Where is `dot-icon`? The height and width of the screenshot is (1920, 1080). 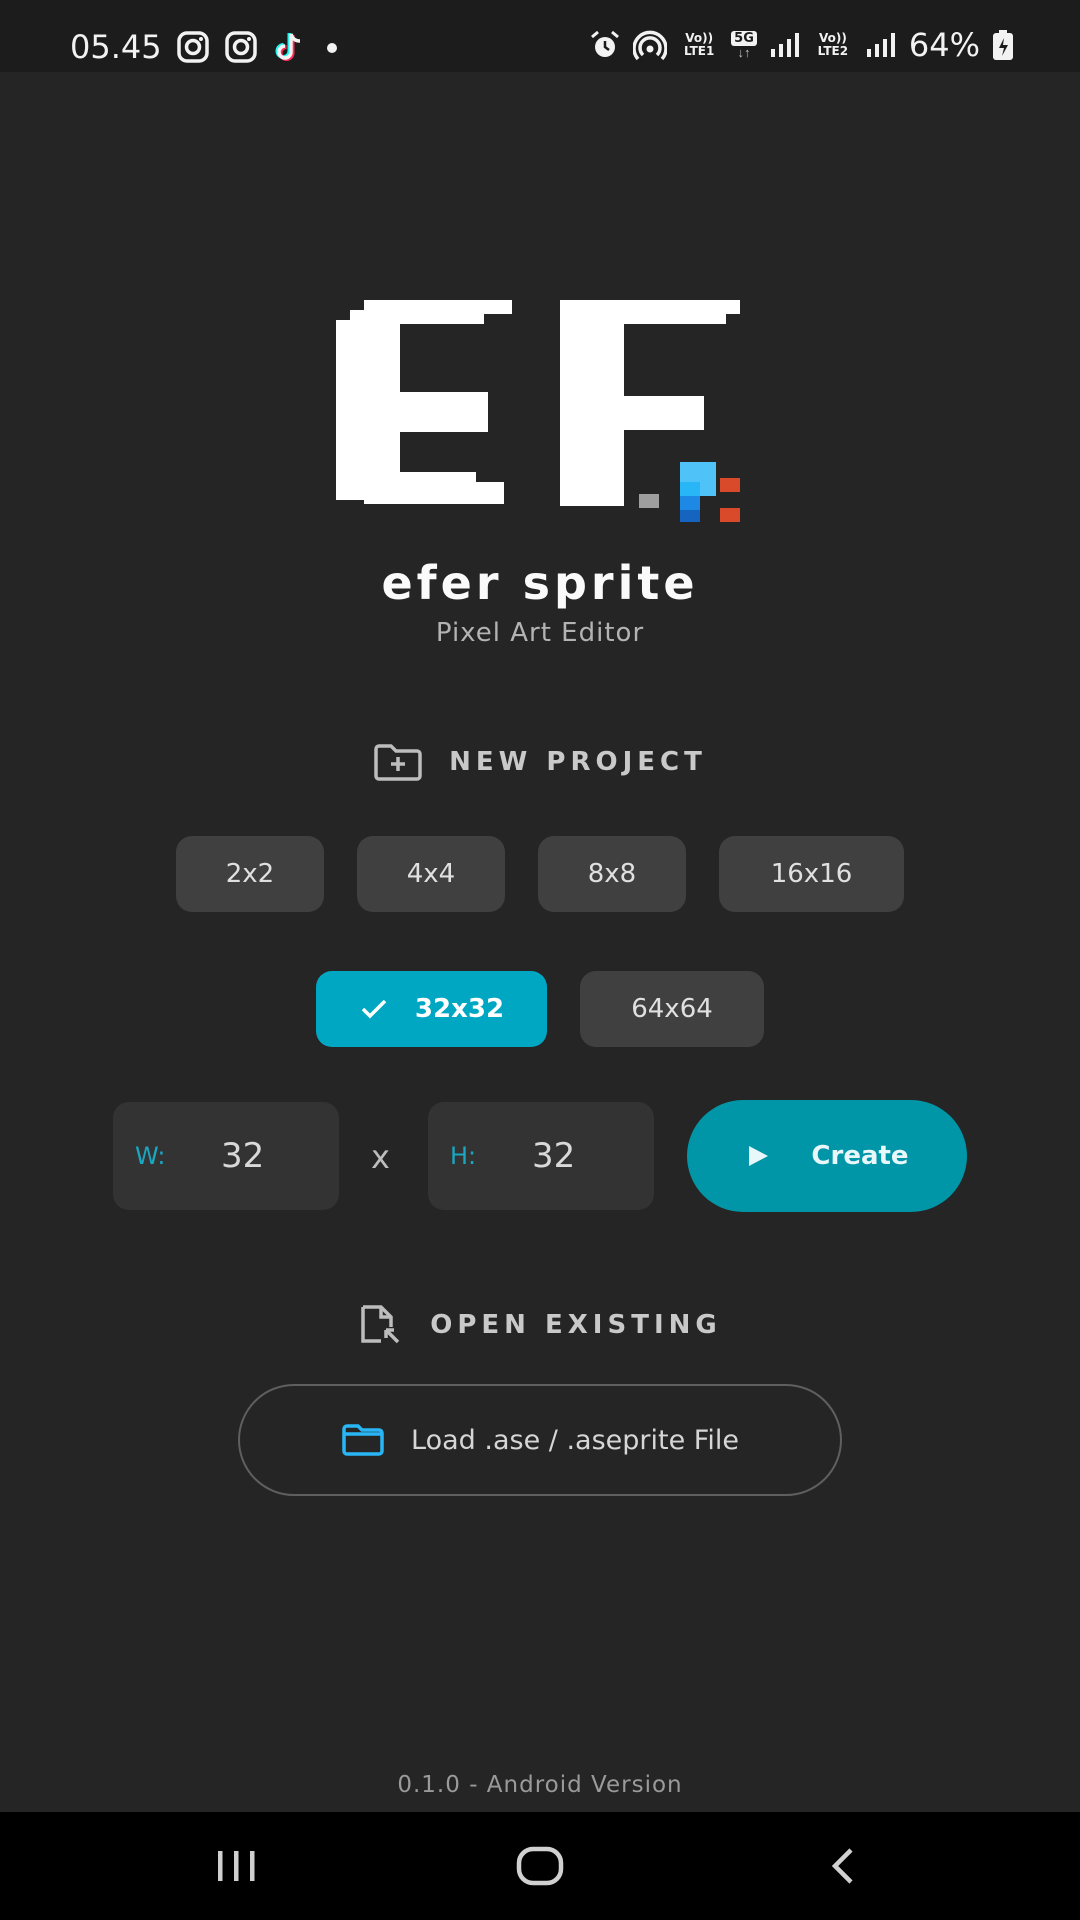
dot-icon is located at coordinates (332, 48).